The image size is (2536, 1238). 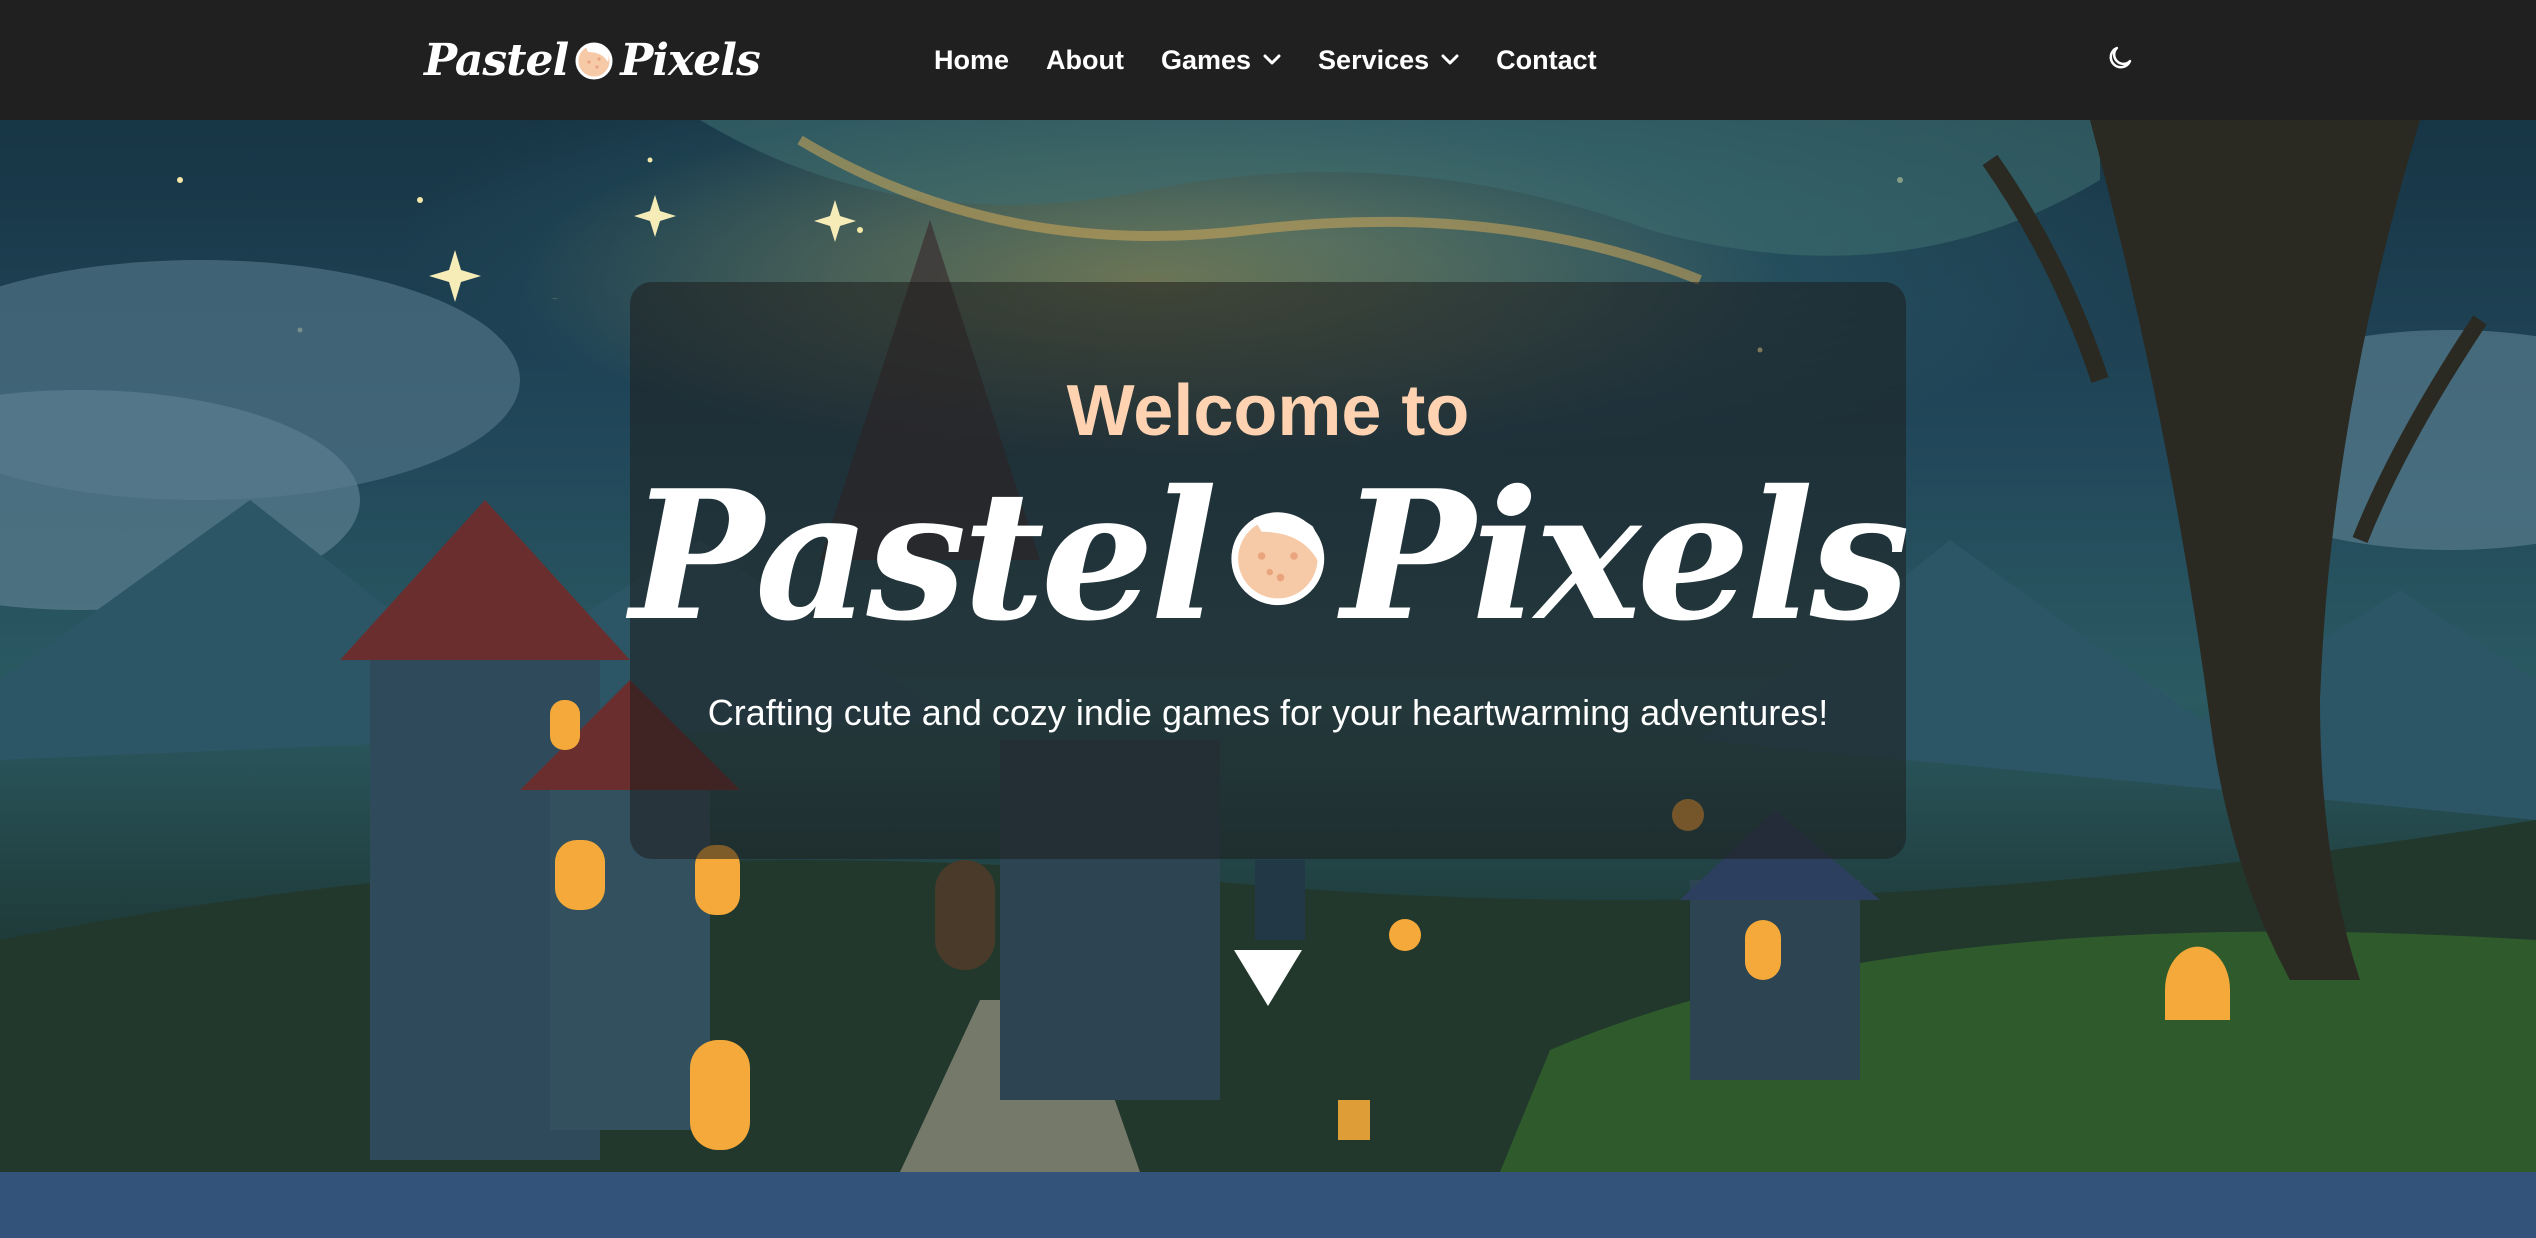 I want to click on nav-home: Home, so click(x=971, y=60).